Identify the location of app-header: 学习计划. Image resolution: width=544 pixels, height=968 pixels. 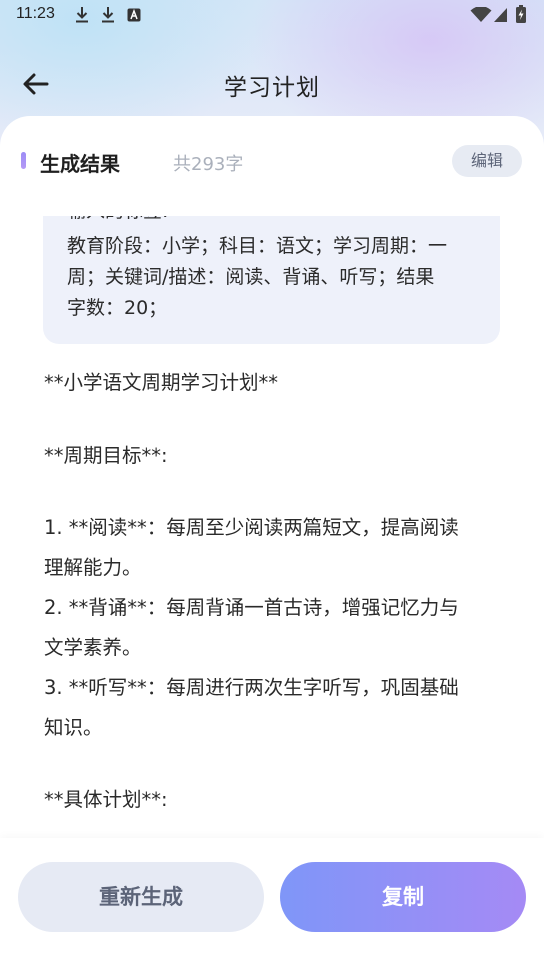
(272, 84).